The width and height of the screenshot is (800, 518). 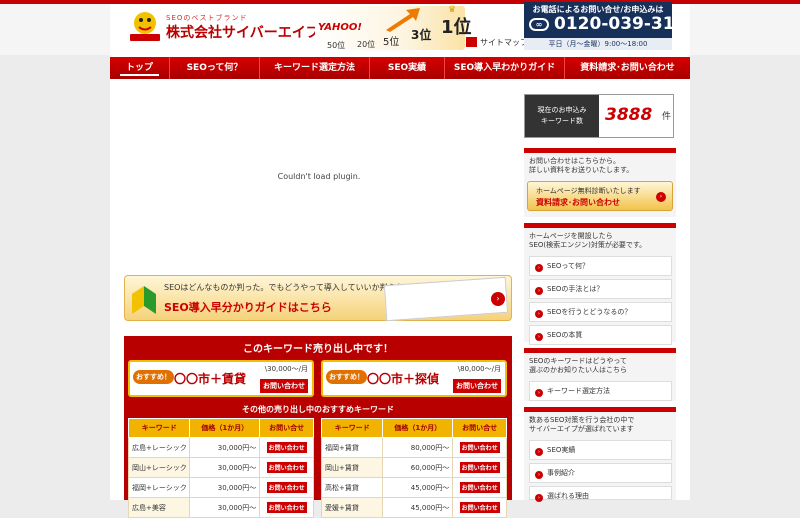 I want to click on sidebar-link-seo-effects: › SEOを行うとどうなるの？, so click(x=600, y=312).